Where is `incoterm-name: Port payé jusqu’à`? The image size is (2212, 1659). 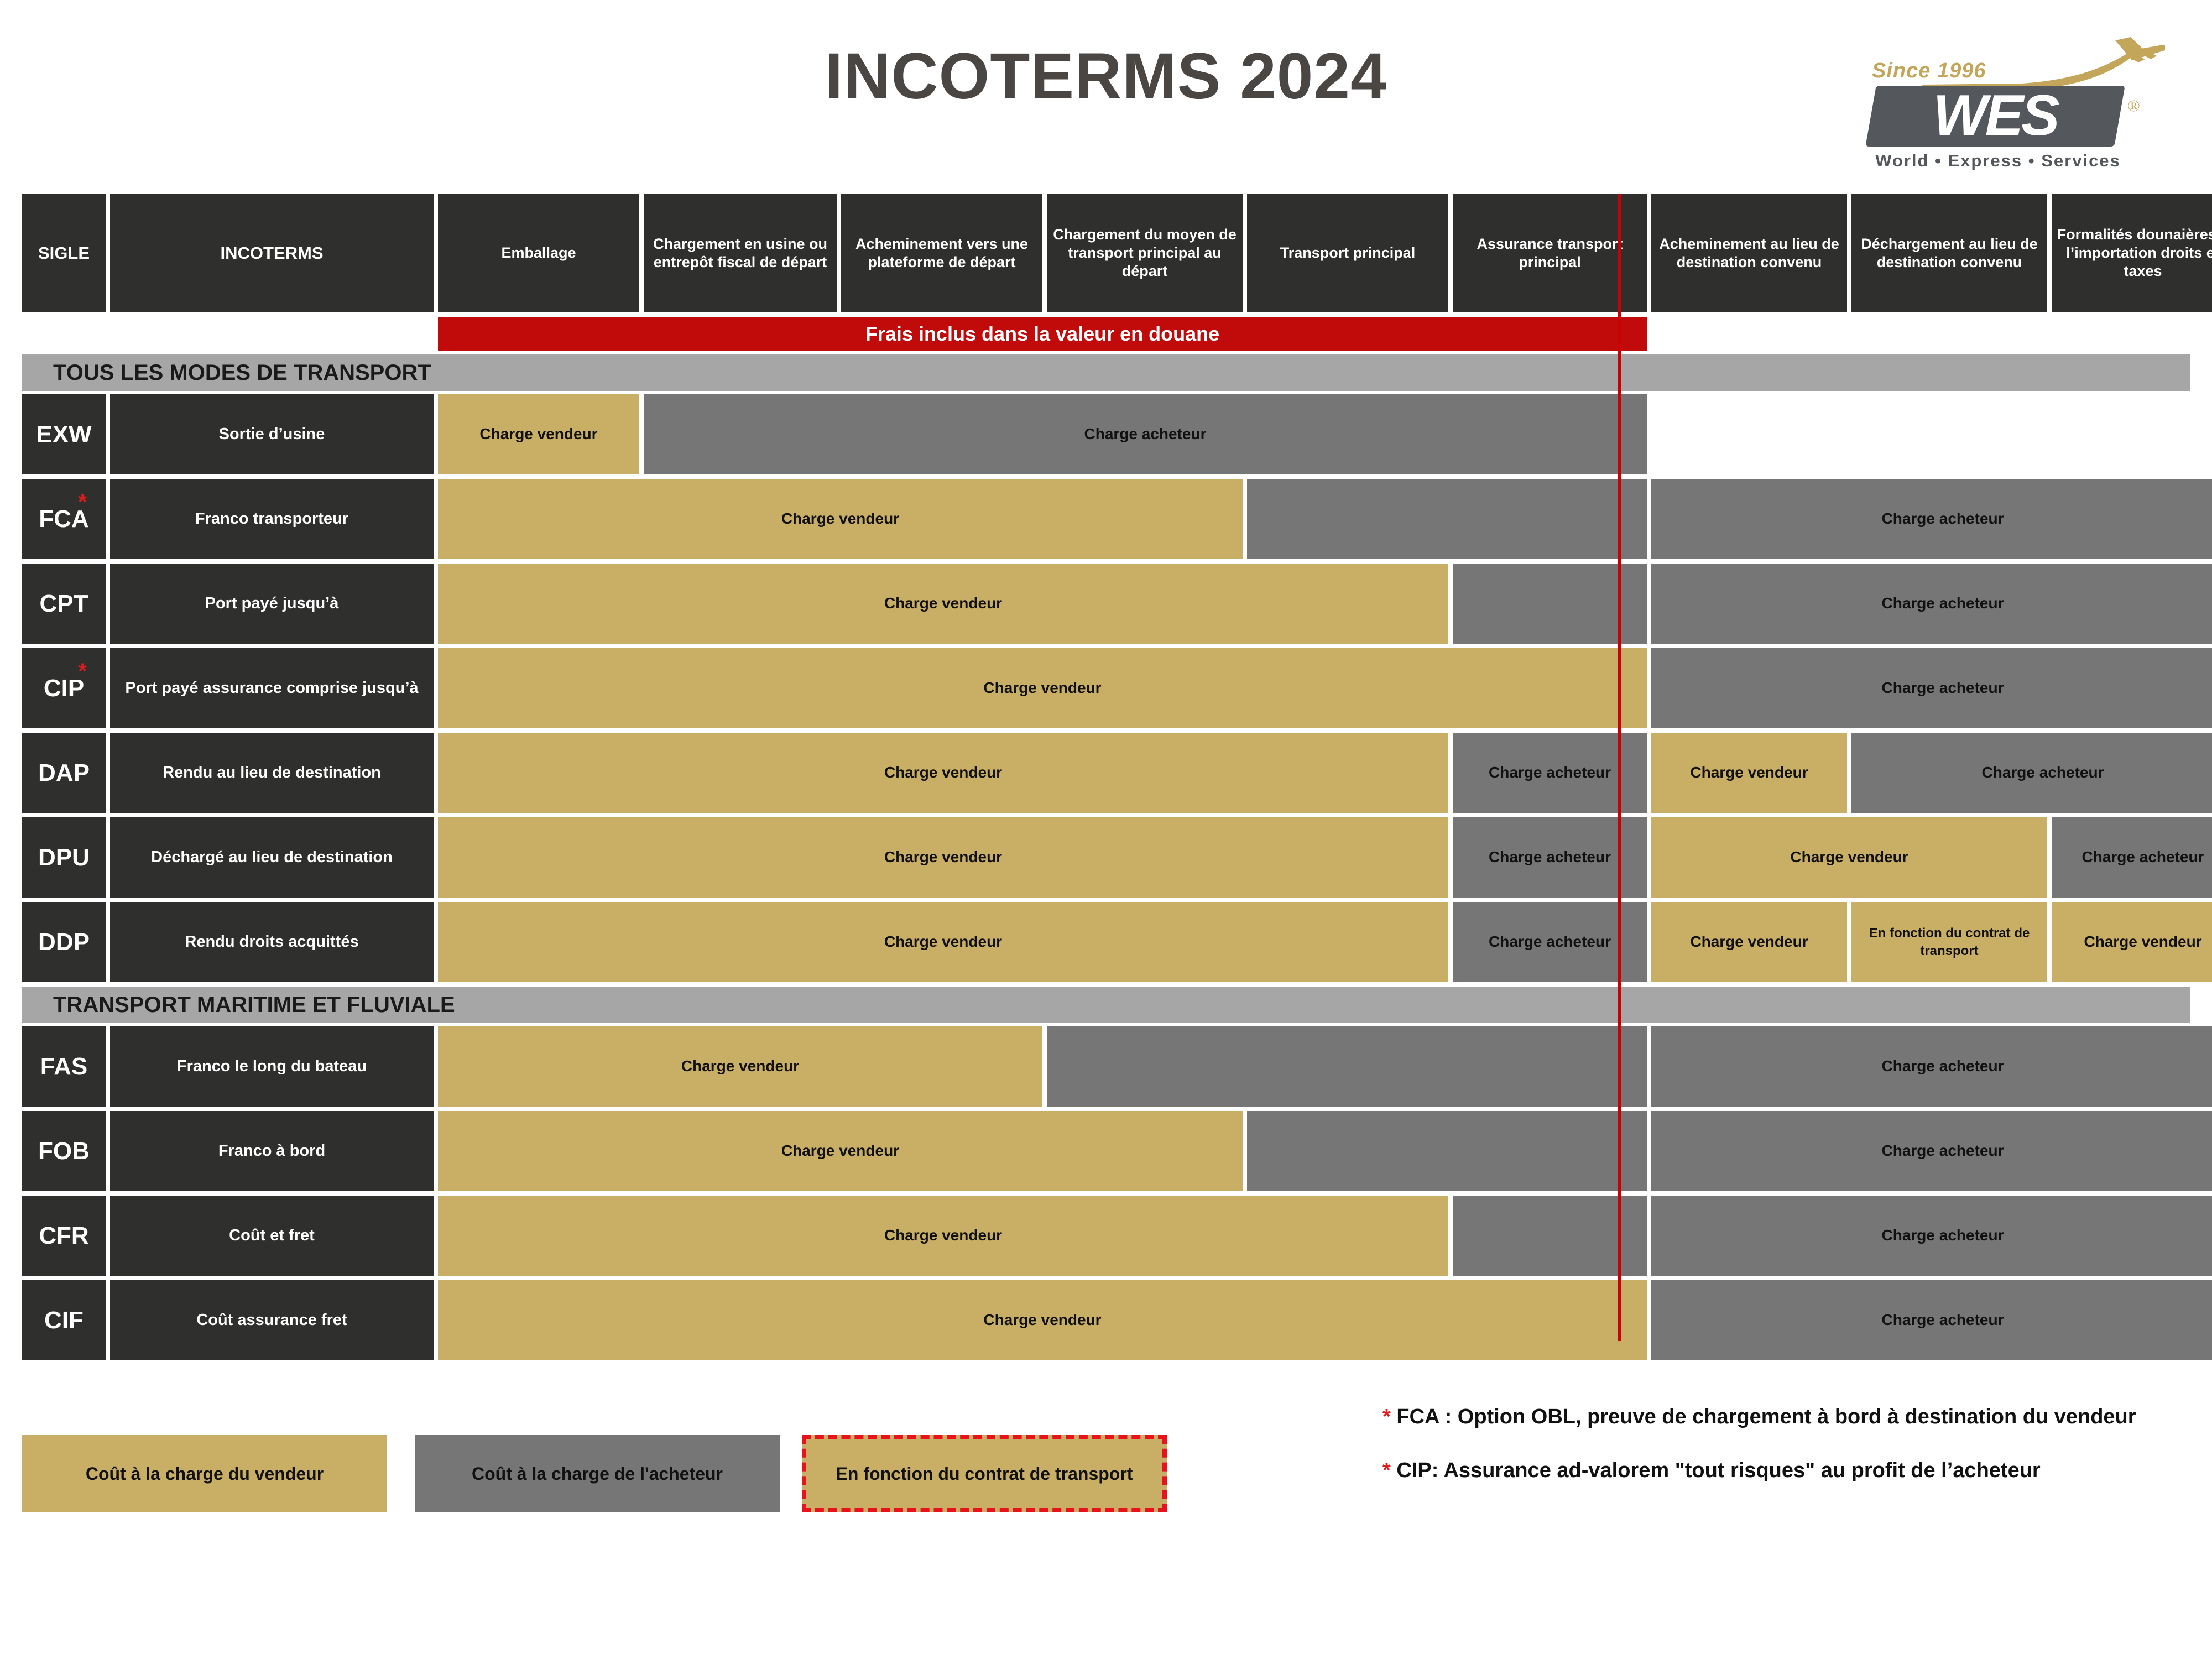 incoterm-name: Port payé jusqu’à is located at coordinates (272, 604).